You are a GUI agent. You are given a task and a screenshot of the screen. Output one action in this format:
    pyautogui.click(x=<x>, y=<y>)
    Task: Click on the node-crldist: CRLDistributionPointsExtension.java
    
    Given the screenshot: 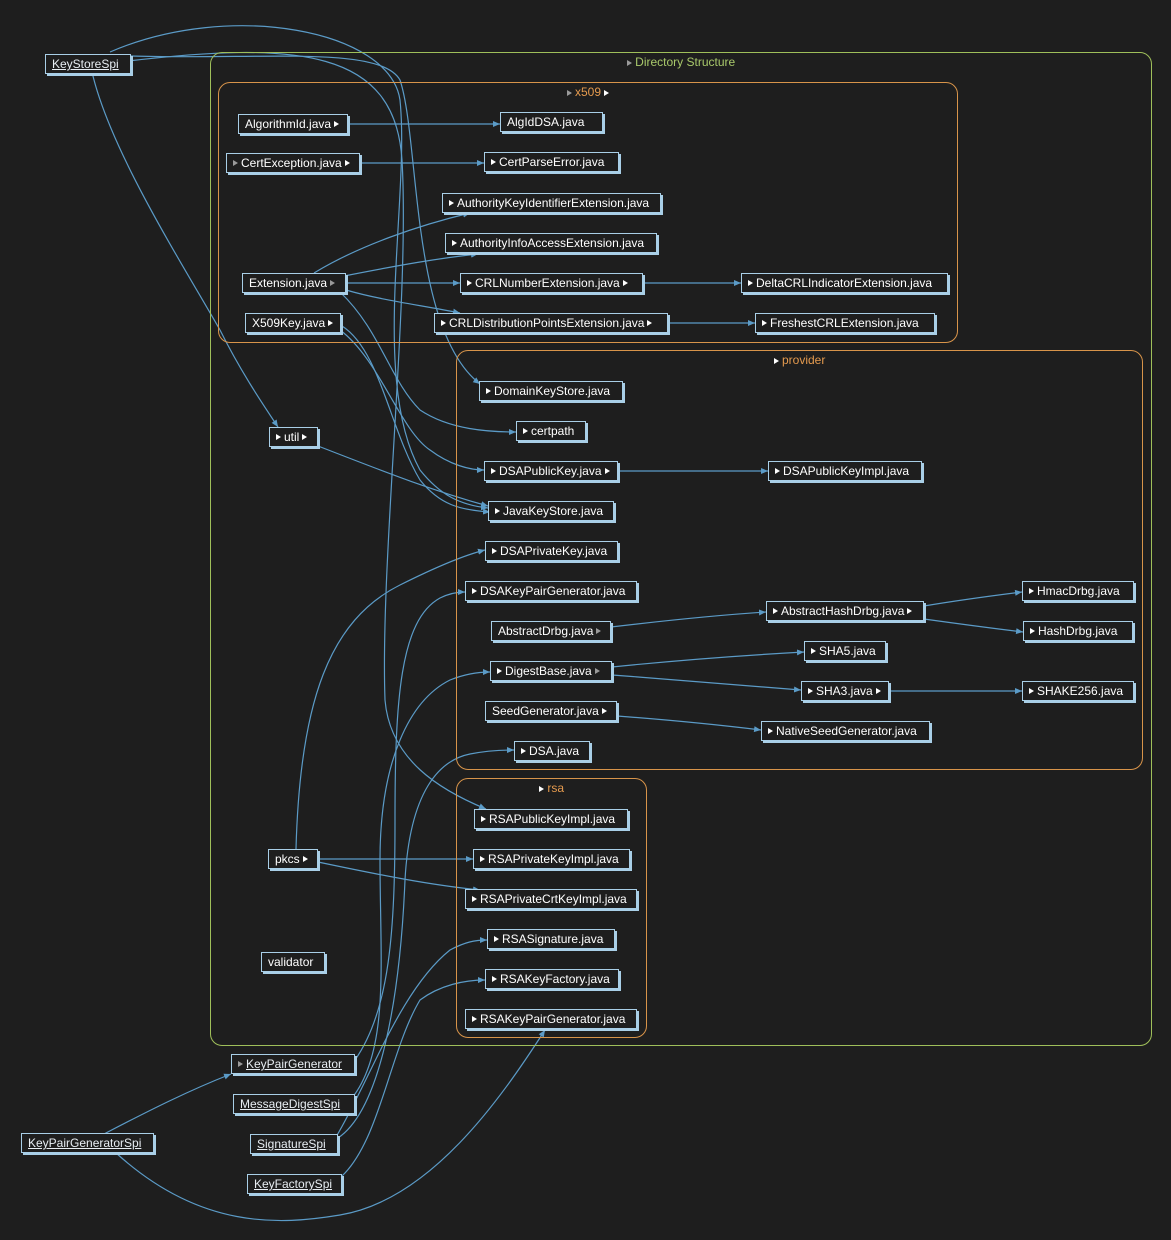 What is the action you would take?
    pyautogui.click(x=551, y=323)
    